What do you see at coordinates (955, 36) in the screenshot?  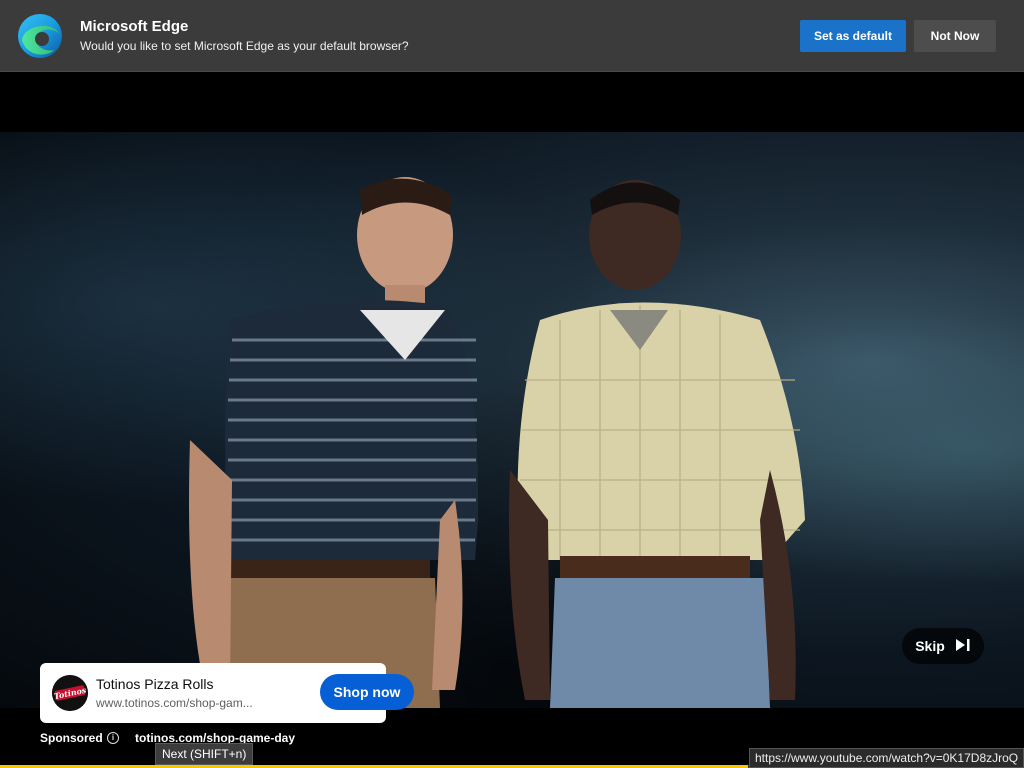 I see `not-now-button: Not Now` at bounding box center [955, 36].